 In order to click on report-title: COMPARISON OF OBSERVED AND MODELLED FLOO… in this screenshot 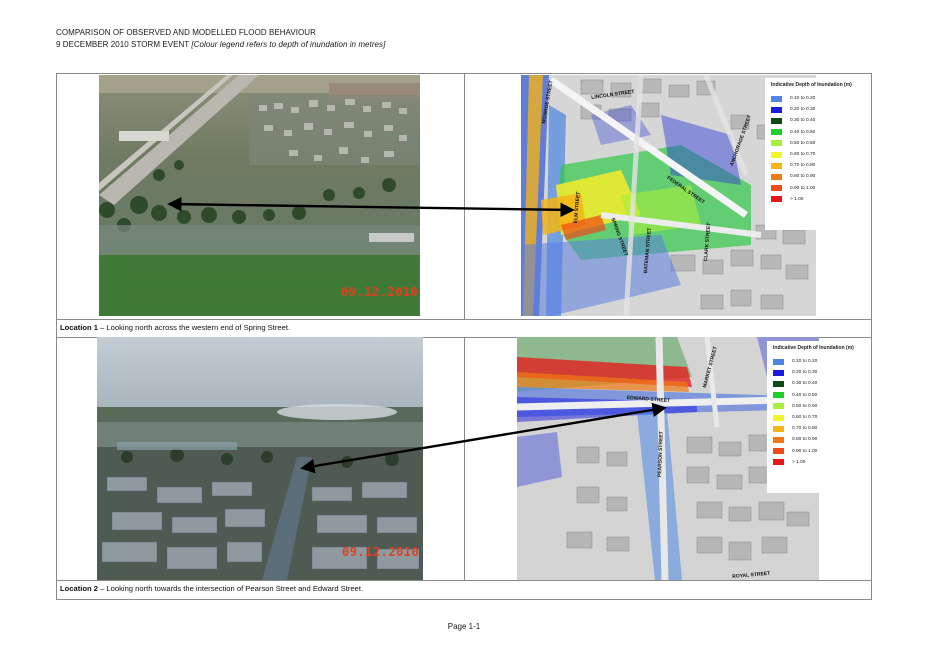, I will do `click(186, 32)`.